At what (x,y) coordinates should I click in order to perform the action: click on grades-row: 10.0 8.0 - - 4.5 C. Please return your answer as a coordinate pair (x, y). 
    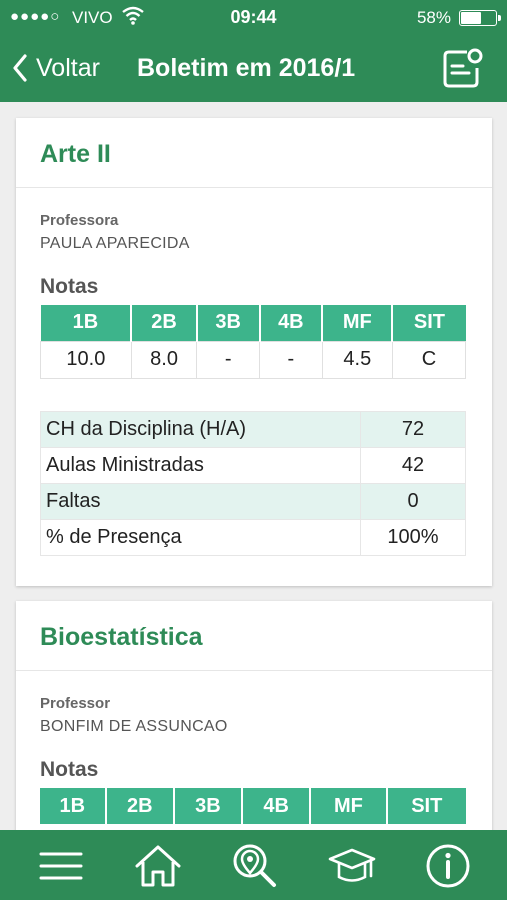
    Looking at the image, I should click on (253, 359).